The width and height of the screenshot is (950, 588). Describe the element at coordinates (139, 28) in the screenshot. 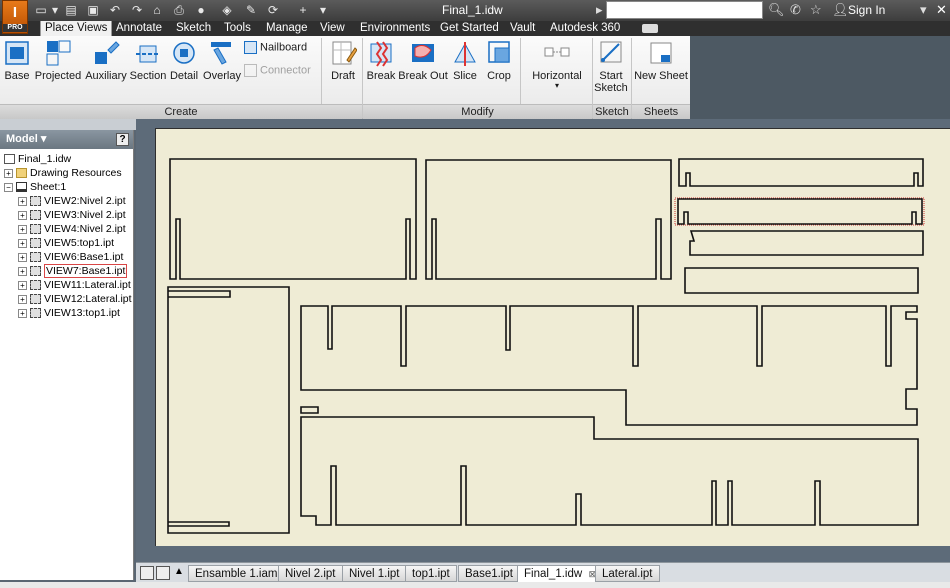

I see `tab-annotate: Annotate` at that location.